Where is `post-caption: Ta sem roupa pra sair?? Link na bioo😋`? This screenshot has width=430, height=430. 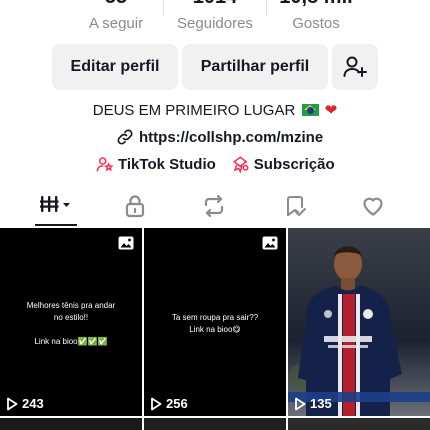
post-caption: Ta sem roupa pra sair?? Link na bioo😋 is located at coordinates (215, 324).